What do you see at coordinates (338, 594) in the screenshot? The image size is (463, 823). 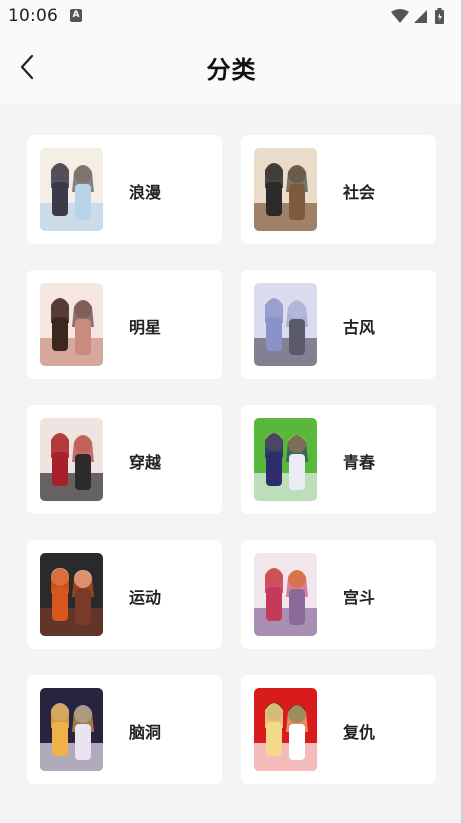 I see `category-card: 宫斗` at bounding box center [338, 594].